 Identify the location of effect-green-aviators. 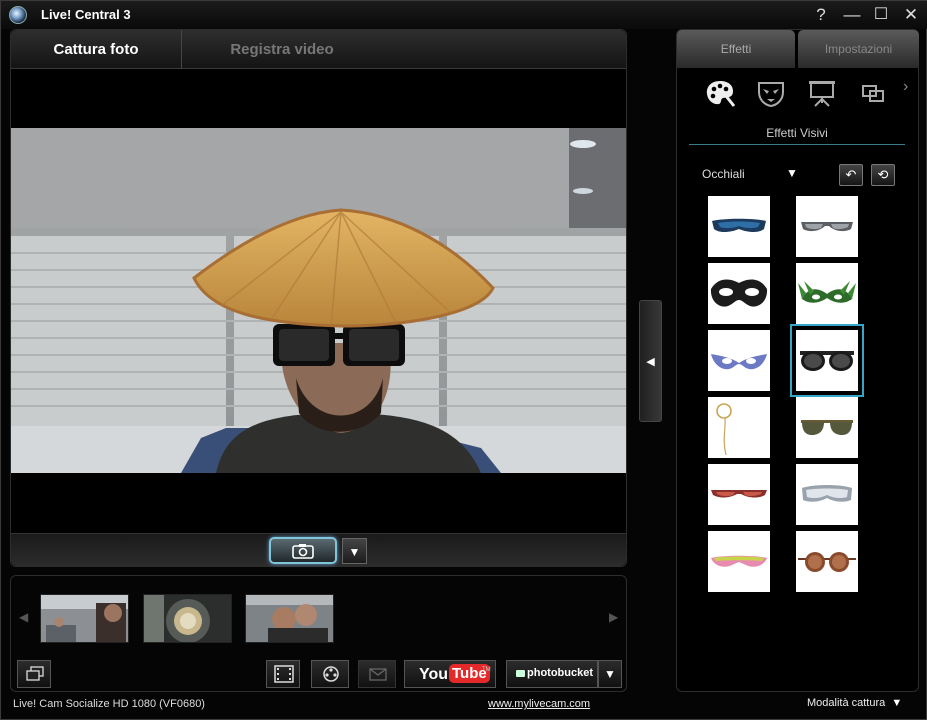
(827, 427).